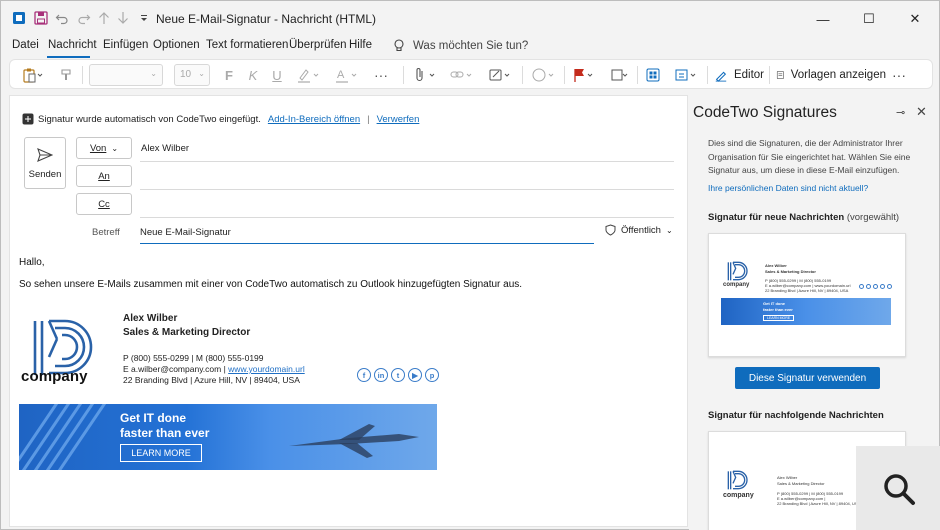  Describe the element at coordinates (309, 75) in the screenshot. I see `highlight-icon` at that location.